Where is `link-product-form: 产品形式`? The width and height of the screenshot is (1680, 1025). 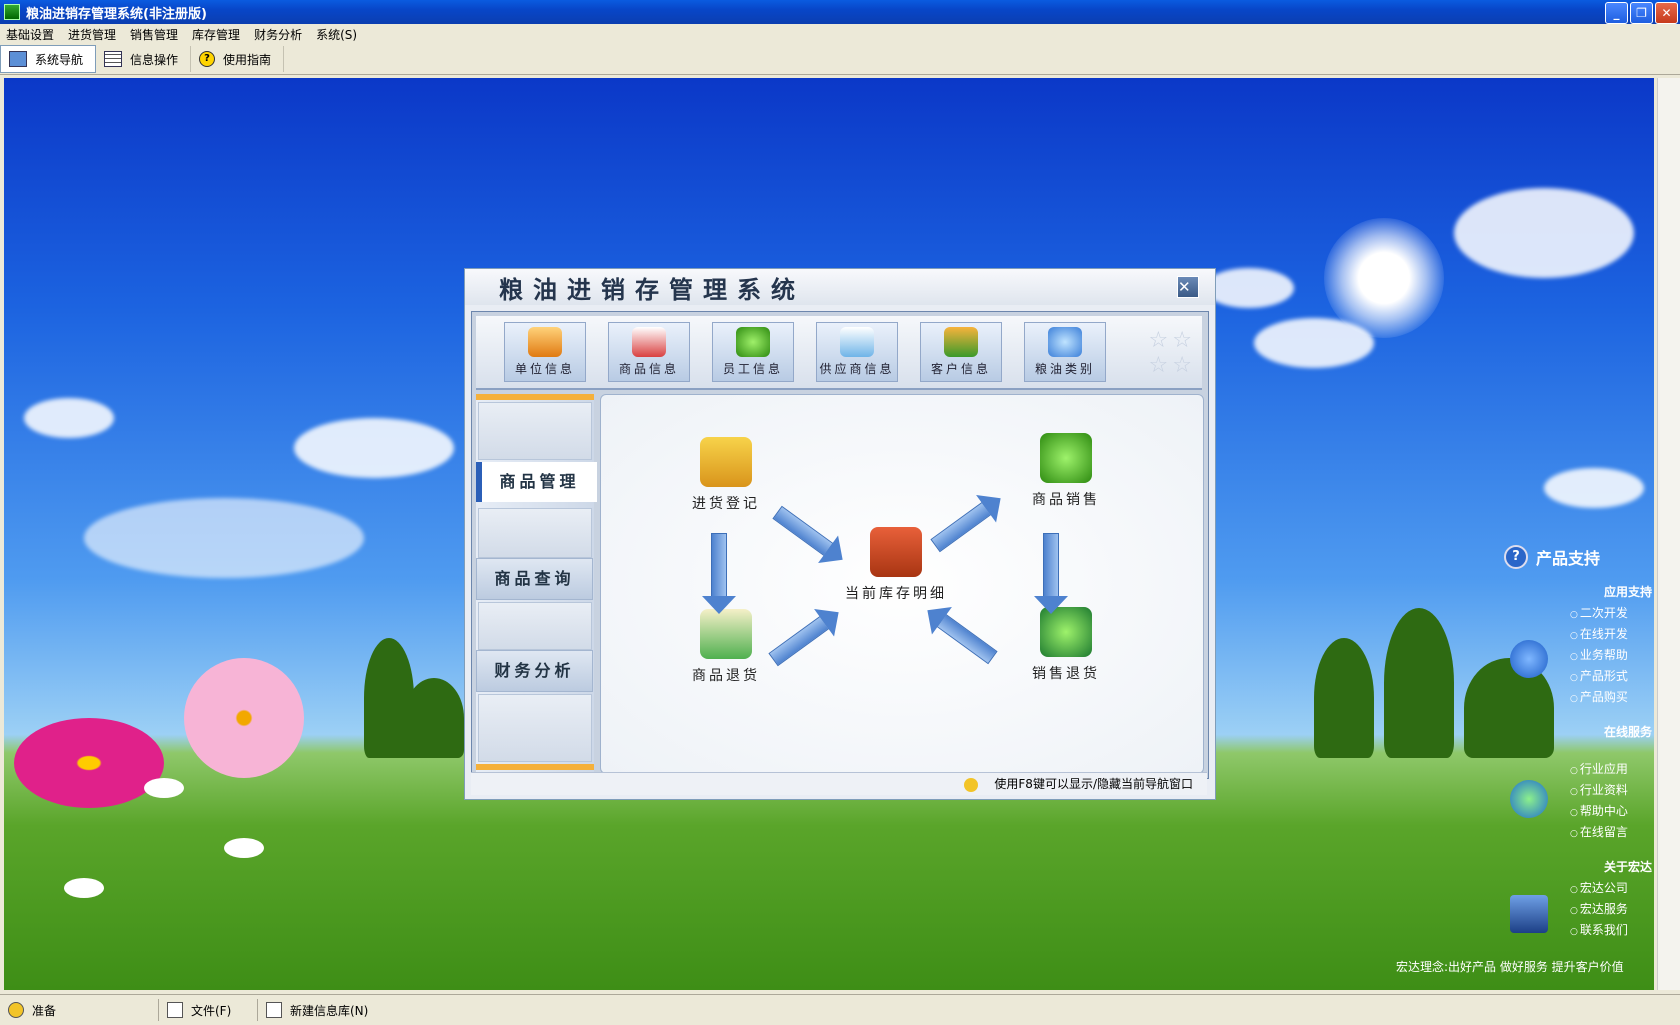
link-product-form: 产品形式 is located at coordinates (1615, 677).